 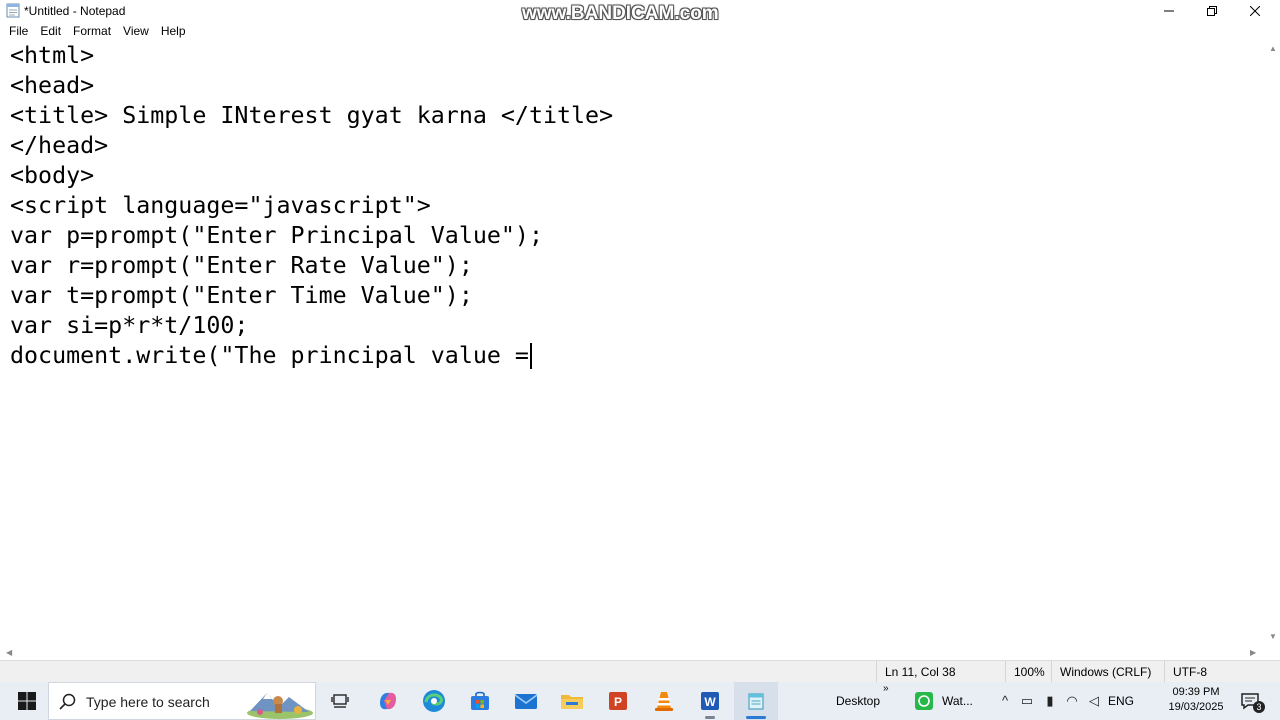 What do you see at coordinates (632, 653) in the screenshot?
I see `horizontal-scrollbar: ◀ ▶` at bounding box center [632, 653].